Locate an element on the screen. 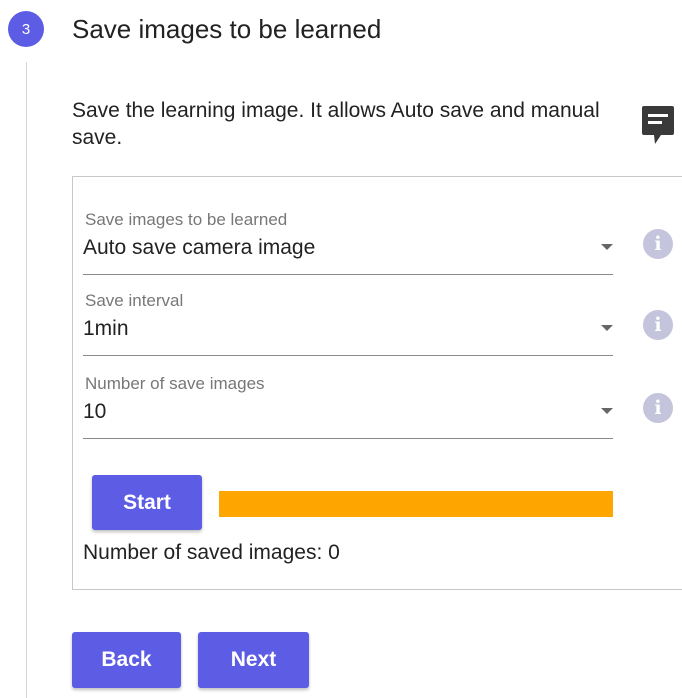 This screenshot has width=682, height=698. step-title: Save images to be learned is located at coordinates (227, 29).